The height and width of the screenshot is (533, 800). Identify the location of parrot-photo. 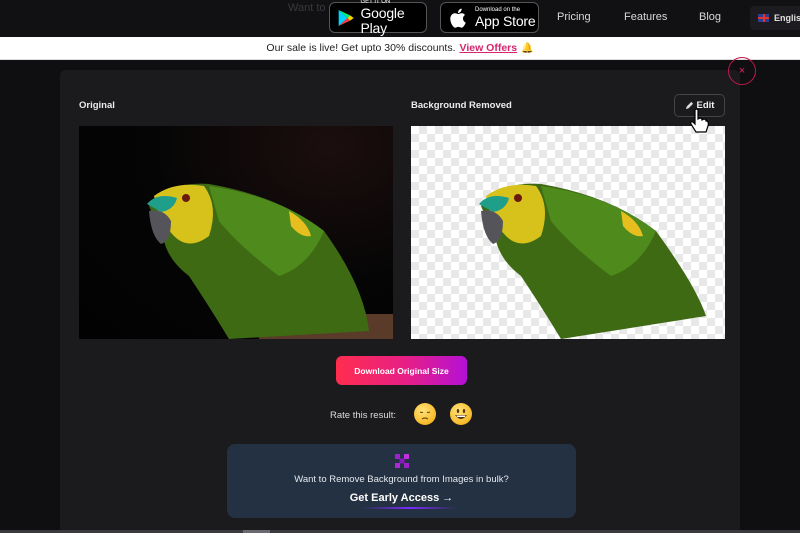
(270, 261).